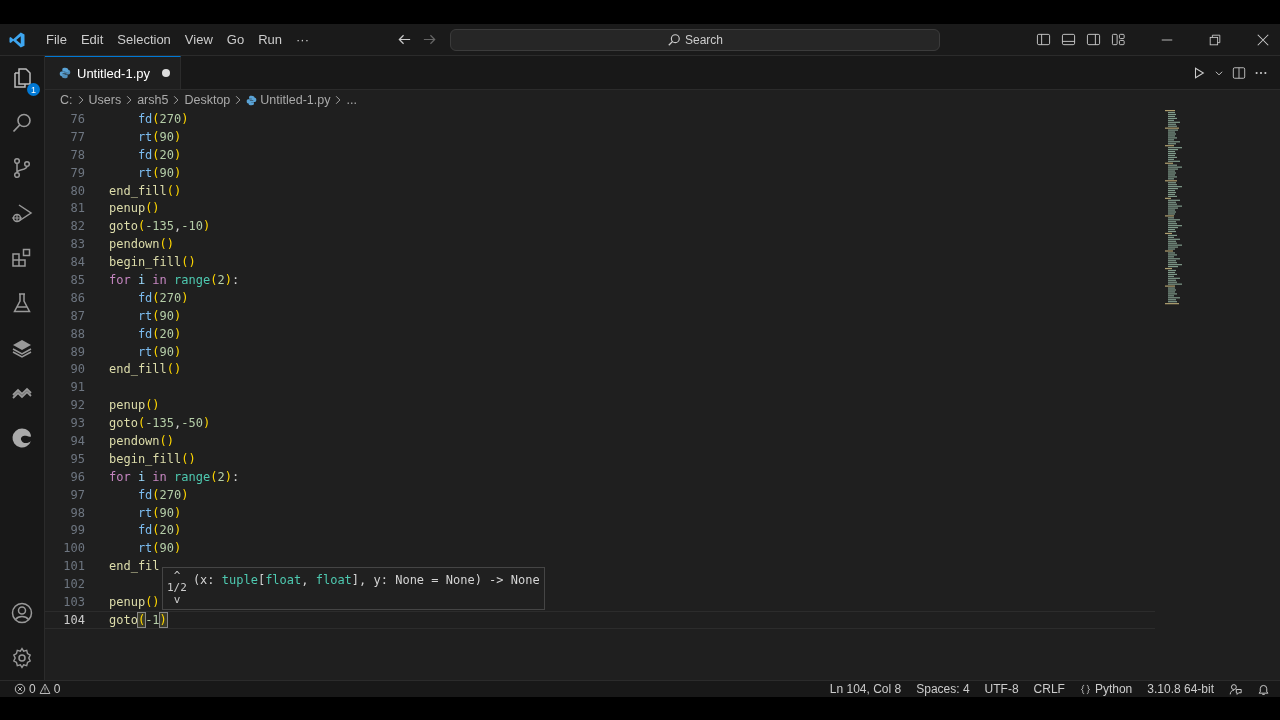 The width and height of the screenshot is (1280, 720). Describe the element at coordinates (77, 494) in the screenshot. I see `line-number: 97` at that location.